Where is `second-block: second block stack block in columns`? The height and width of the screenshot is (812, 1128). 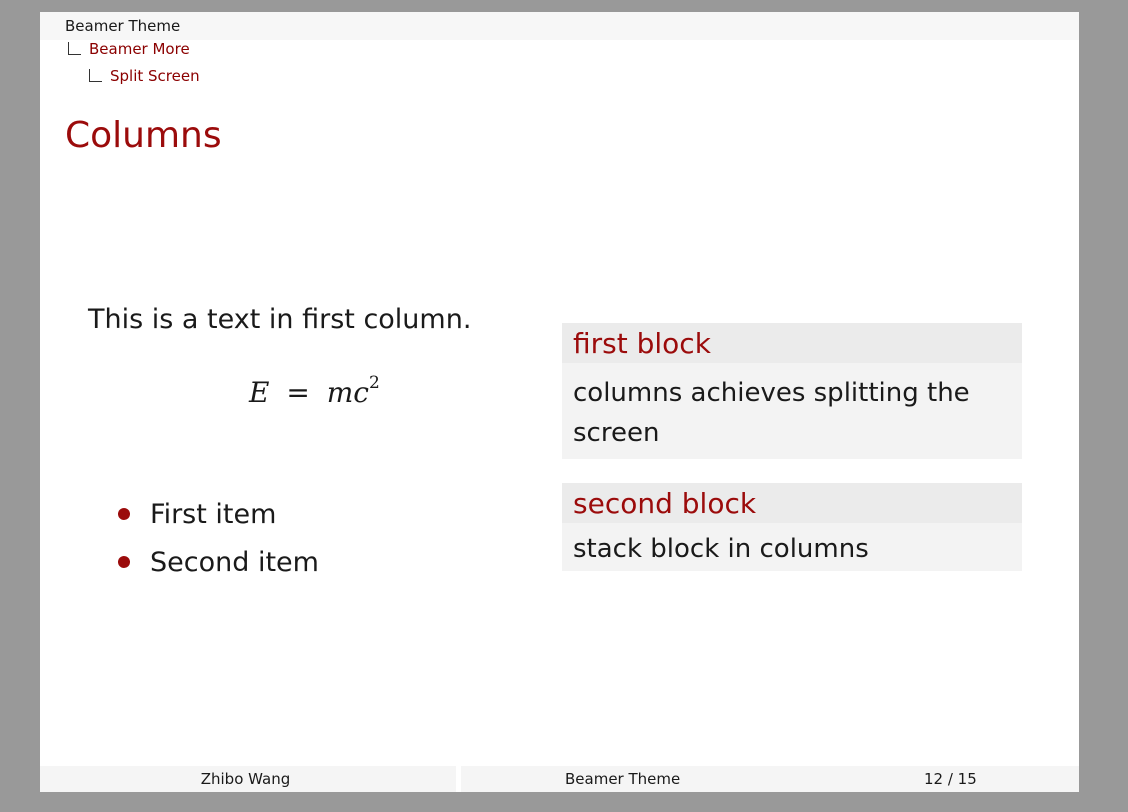 second-block: second block stack block in columns is located at coordinates (792, 527).